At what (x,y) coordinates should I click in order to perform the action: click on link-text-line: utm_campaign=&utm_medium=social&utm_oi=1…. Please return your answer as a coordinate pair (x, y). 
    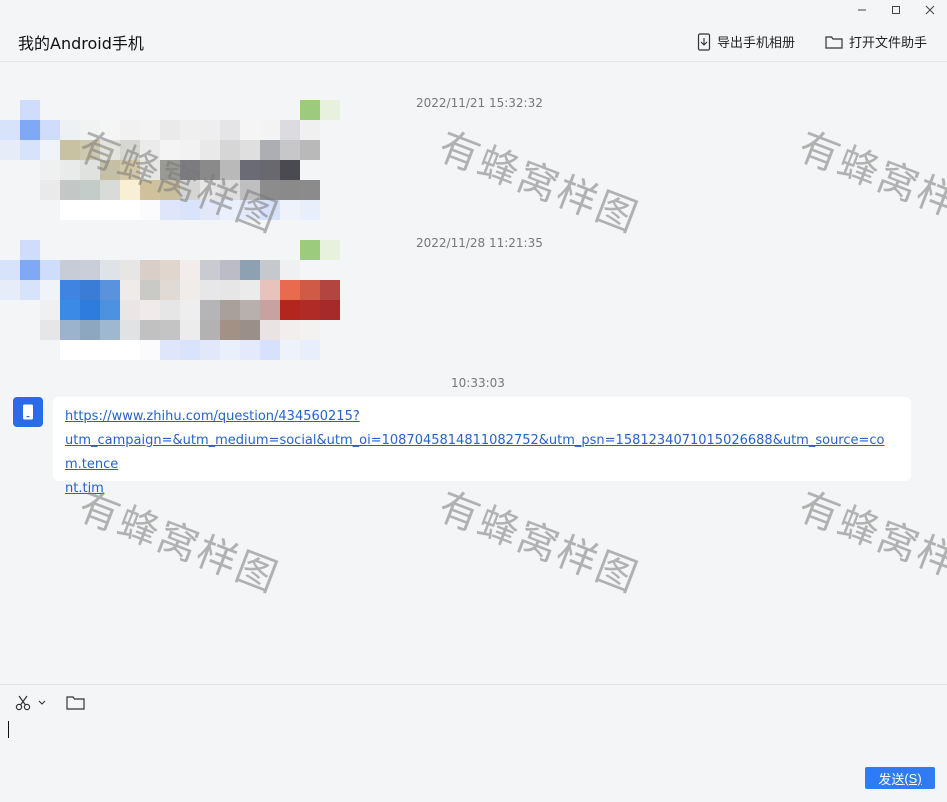
    Looking at the image, I should click on (475, 452).